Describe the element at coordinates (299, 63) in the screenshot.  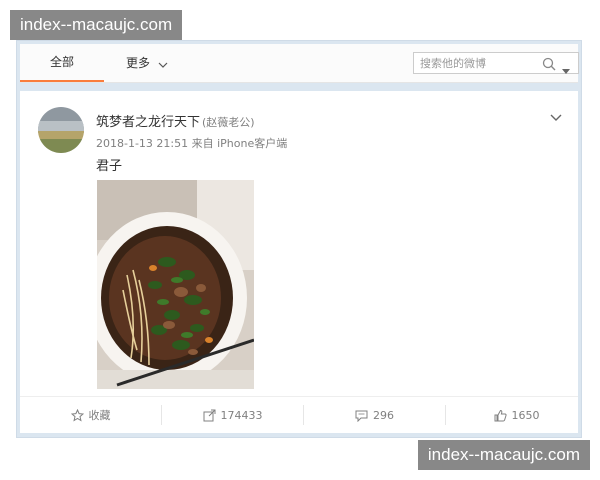
I see `tab-bar: 全部 更多` at that location.